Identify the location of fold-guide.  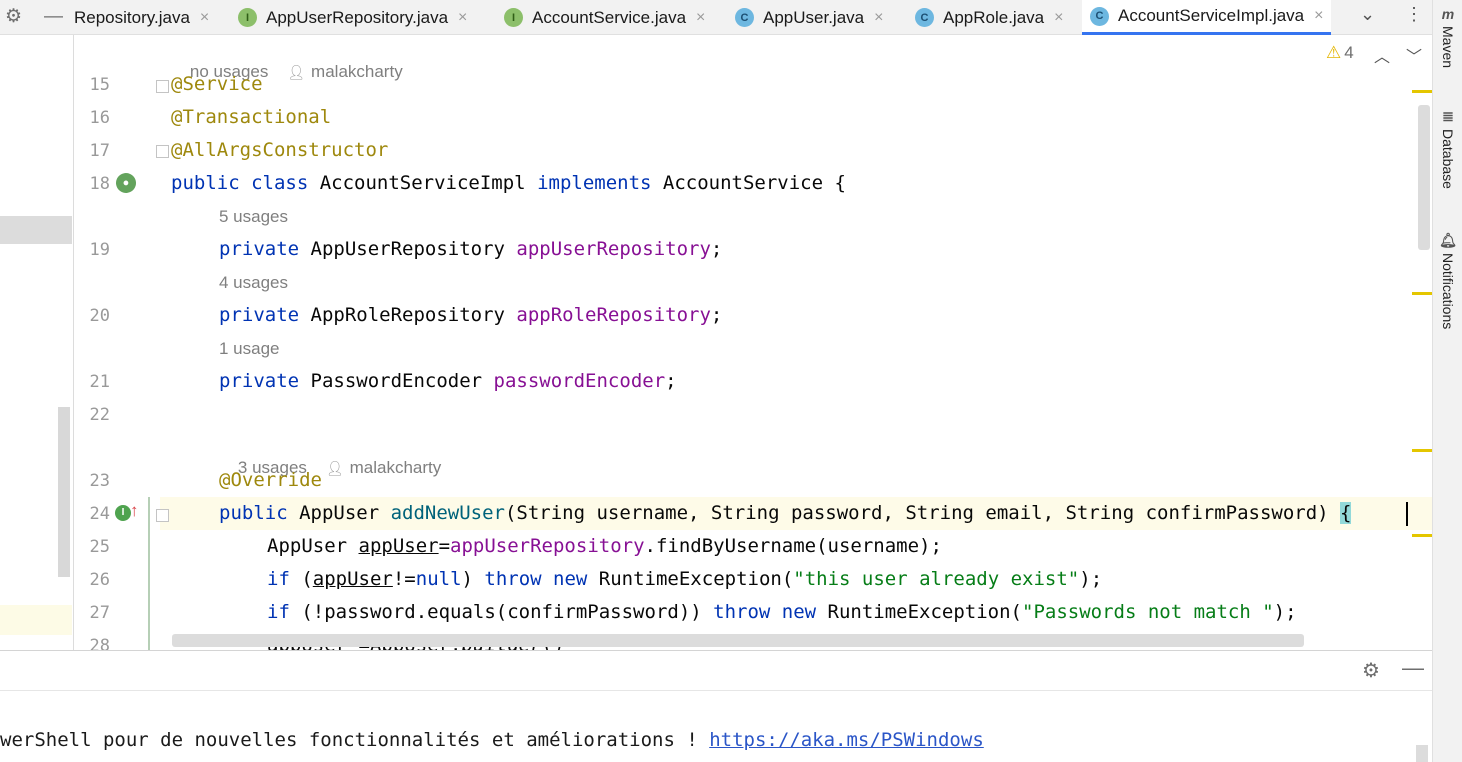
(149, 573).